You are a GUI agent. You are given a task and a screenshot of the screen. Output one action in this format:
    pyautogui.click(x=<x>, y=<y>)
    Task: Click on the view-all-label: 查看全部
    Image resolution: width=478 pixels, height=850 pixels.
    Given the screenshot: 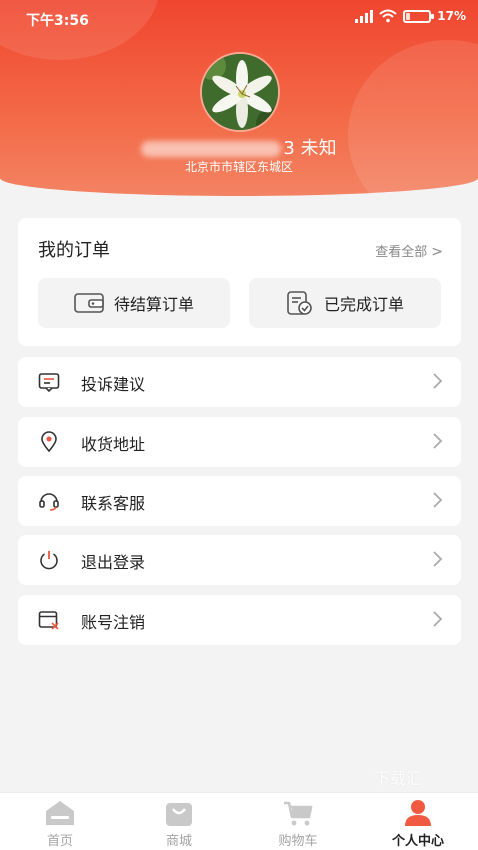 What is the action you would take?
    pyautogui.click(x=401, y=252)
    